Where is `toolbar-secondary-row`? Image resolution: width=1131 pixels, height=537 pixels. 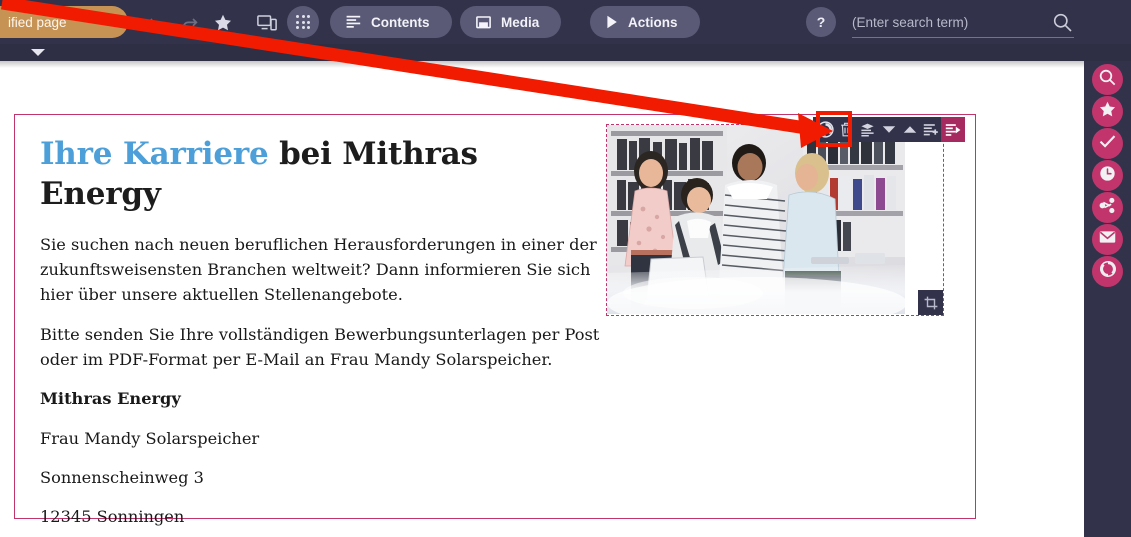
toolbar-secondary-row is located at coordinates (565, 52).